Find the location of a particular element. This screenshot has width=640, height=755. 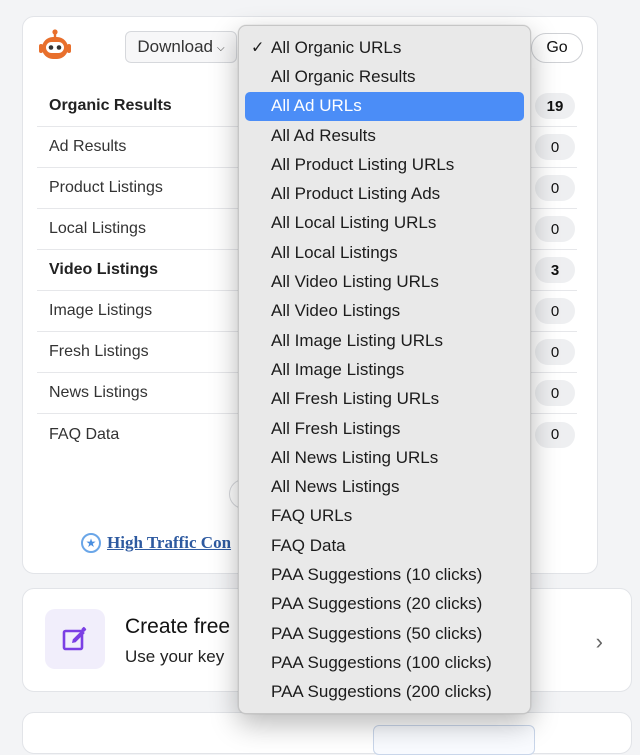

menu-item-paa-200: PAA Suggestions (200 clicks) is located at coordinates (384, 692).